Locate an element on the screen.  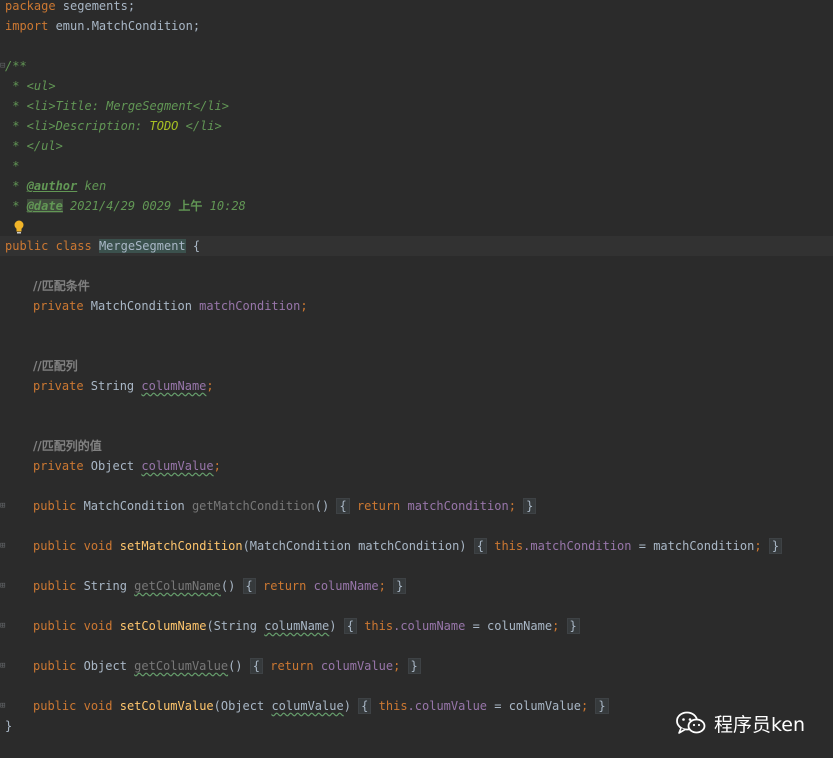
javadoc-author: * @author ken is located at coordinates (55, 186).